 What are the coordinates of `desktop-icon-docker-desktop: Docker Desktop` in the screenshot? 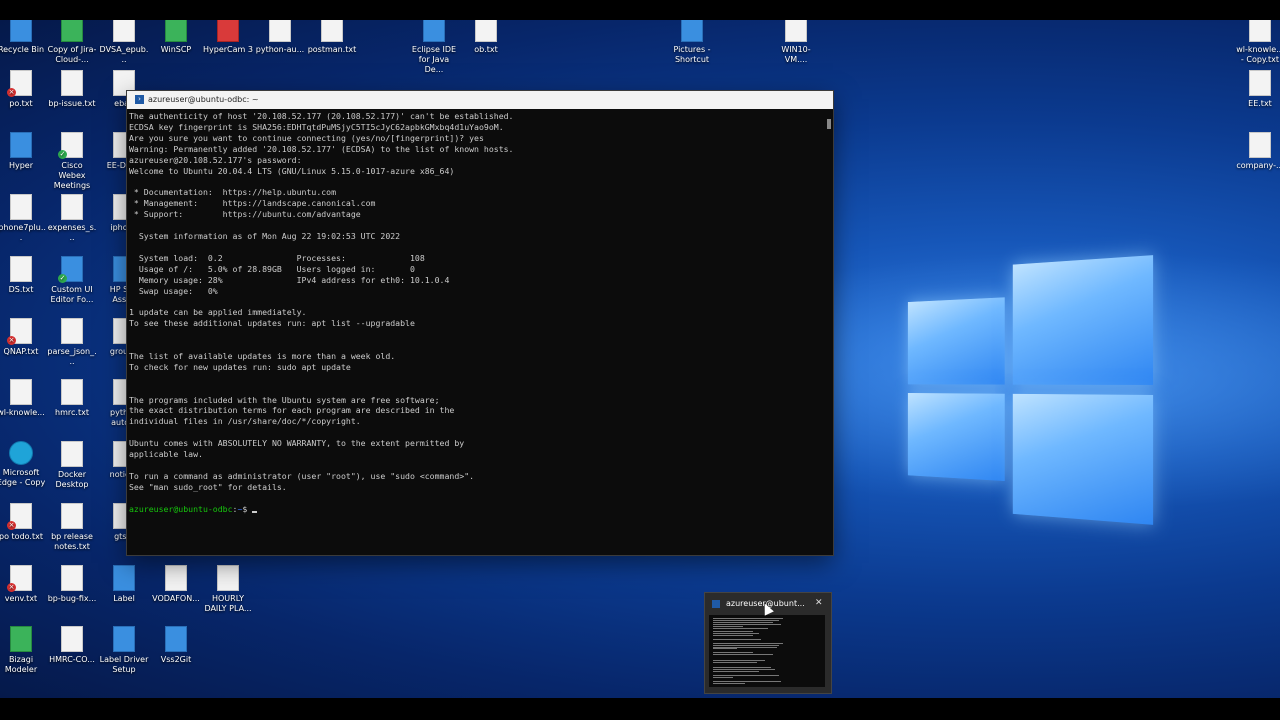 It's located at (72, 465).